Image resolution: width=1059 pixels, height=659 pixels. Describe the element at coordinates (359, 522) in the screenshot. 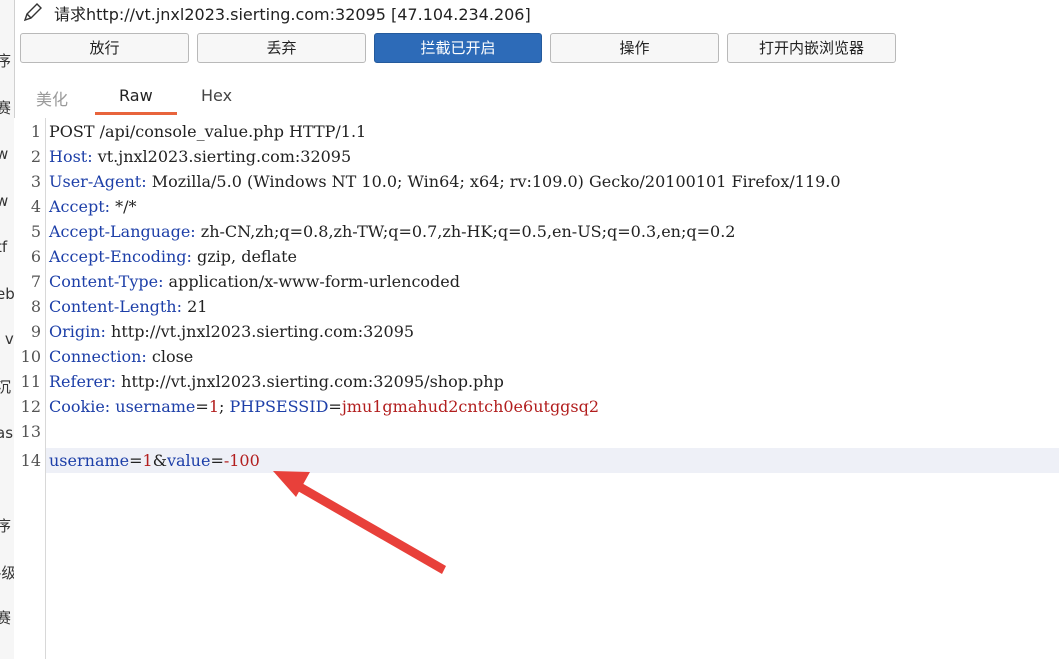

I see `annotation-arrow-icon` at that location.